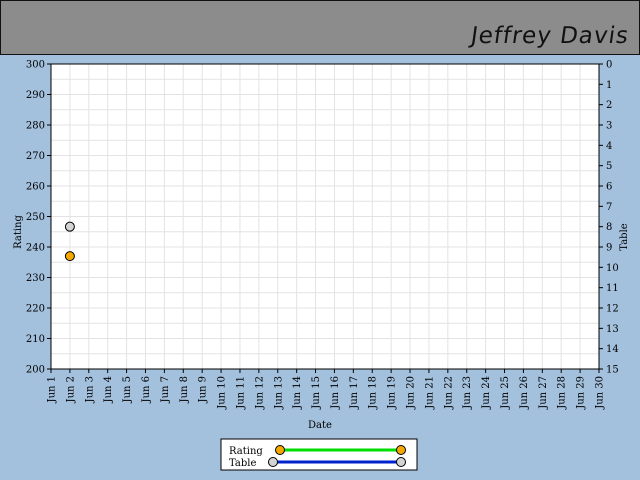 The width and height of the screenshot is (640, 480). I want to click on x-tick-label: Jun 17, so click(354, 393).